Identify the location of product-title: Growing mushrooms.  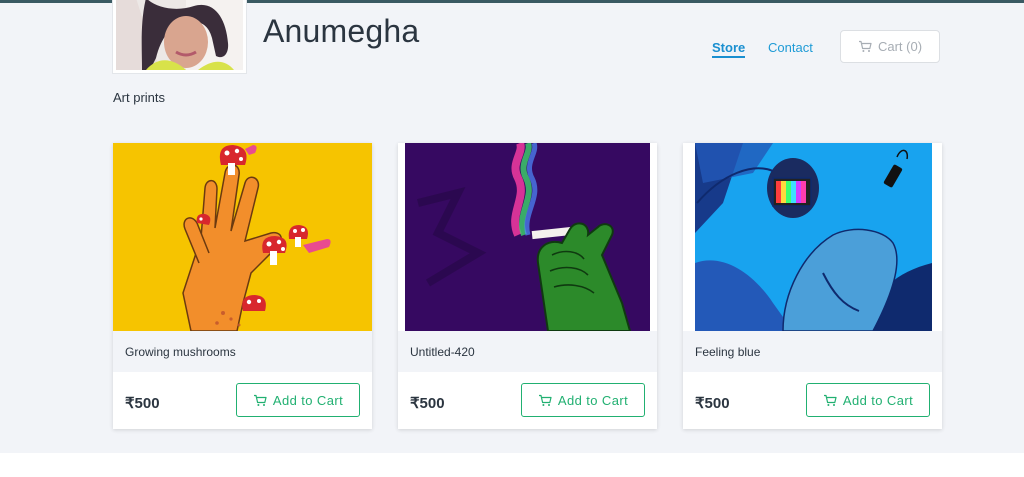
(180, 352).